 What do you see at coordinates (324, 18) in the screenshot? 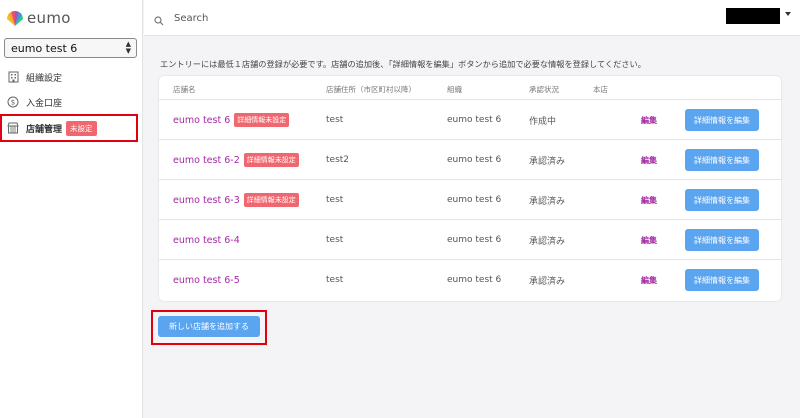
I see `search-input` at bounding box center [324, 18].